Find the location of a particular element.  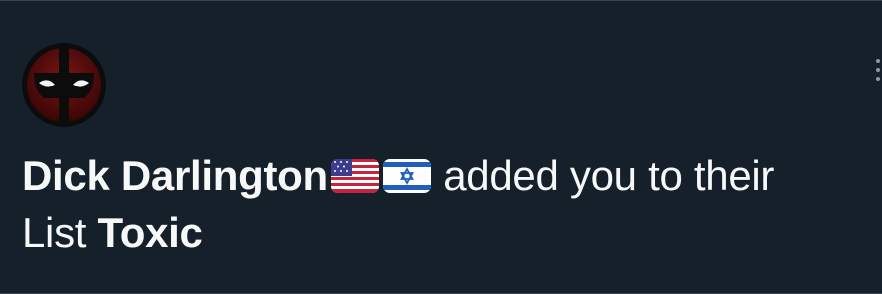

israel-flag-icon is located at coordinates (407, 176).